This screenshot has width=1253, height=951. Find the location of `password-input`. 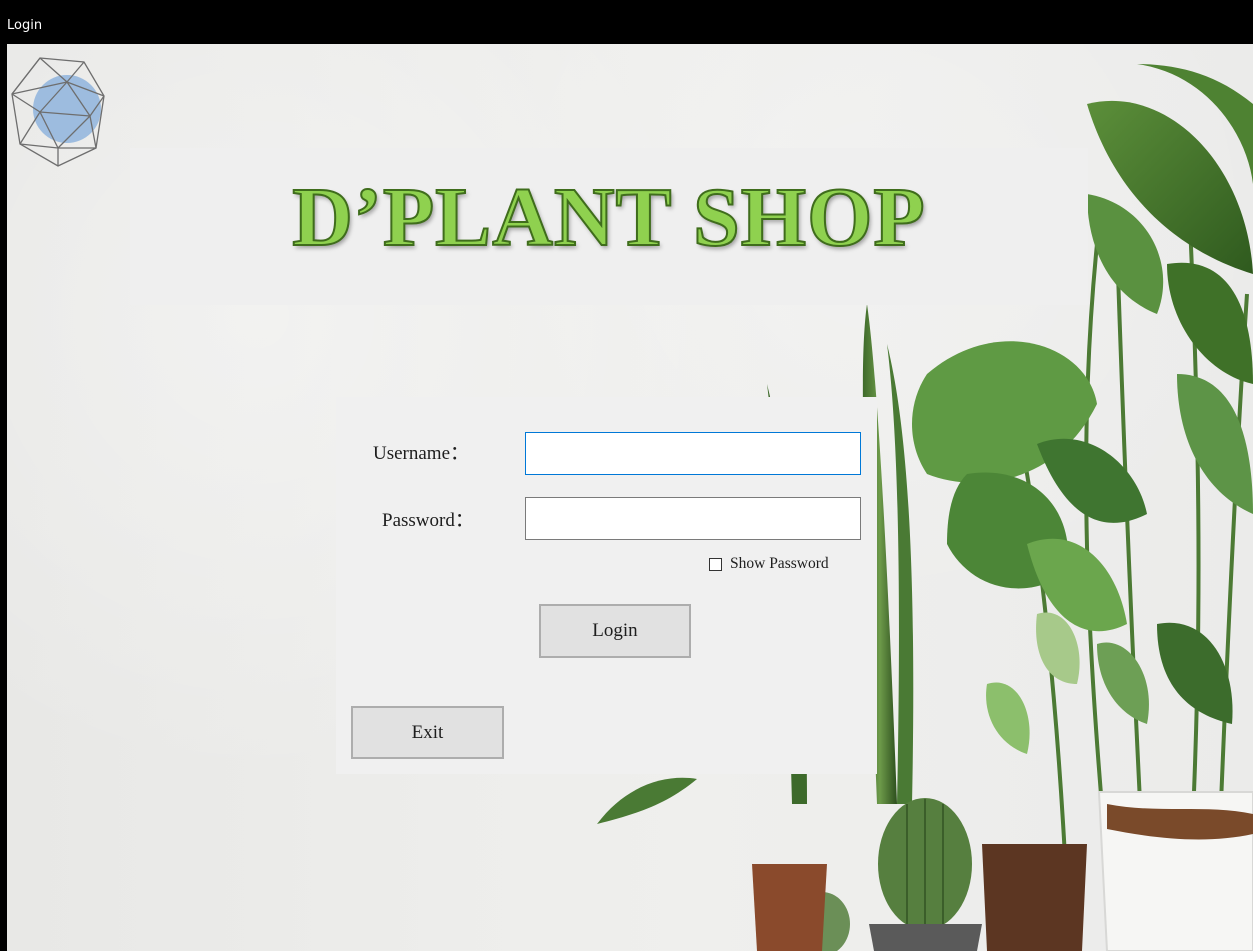

password-input is located at coordinates (693, 518).